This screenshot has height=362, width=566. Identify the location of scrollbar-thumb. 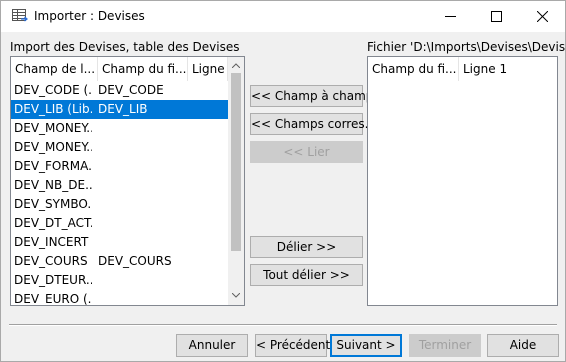
(236, 162).